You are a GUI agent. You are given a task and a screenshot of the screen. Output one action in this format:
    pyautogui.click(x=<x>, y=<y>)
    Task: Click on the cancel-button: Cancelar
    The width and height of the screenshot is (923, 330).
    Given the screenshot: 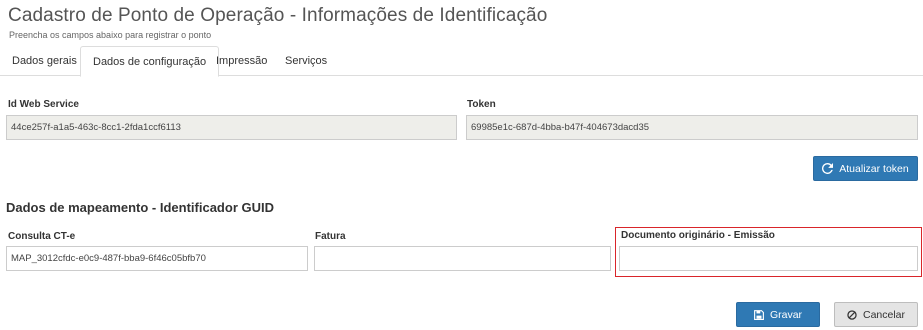 What is the action you would take?
    pyautogui.click(x=876, y=314)
    